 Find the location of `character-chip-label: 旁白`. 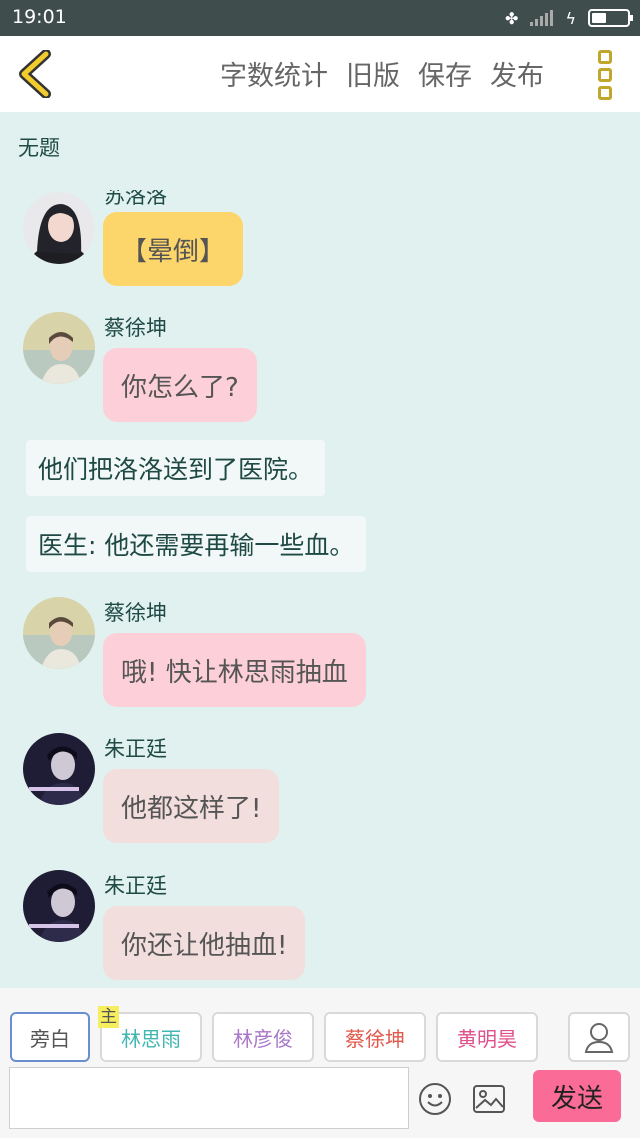

character-chip-label: 旁白 is located at coordinates (50, 1038).